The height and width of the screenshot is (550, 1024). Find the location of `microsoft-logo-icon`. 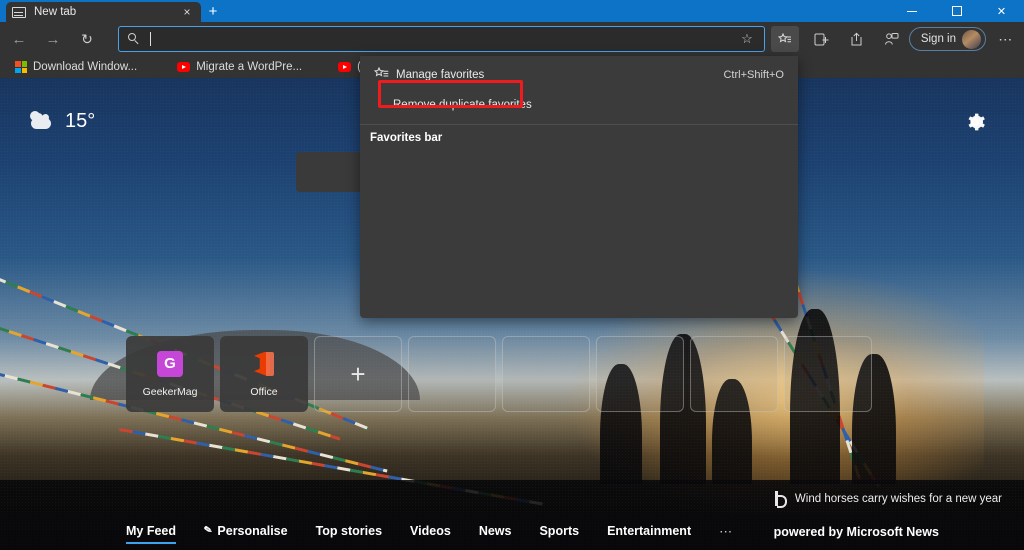

microsoft-logo-icon is located at coordinates (21, 67).